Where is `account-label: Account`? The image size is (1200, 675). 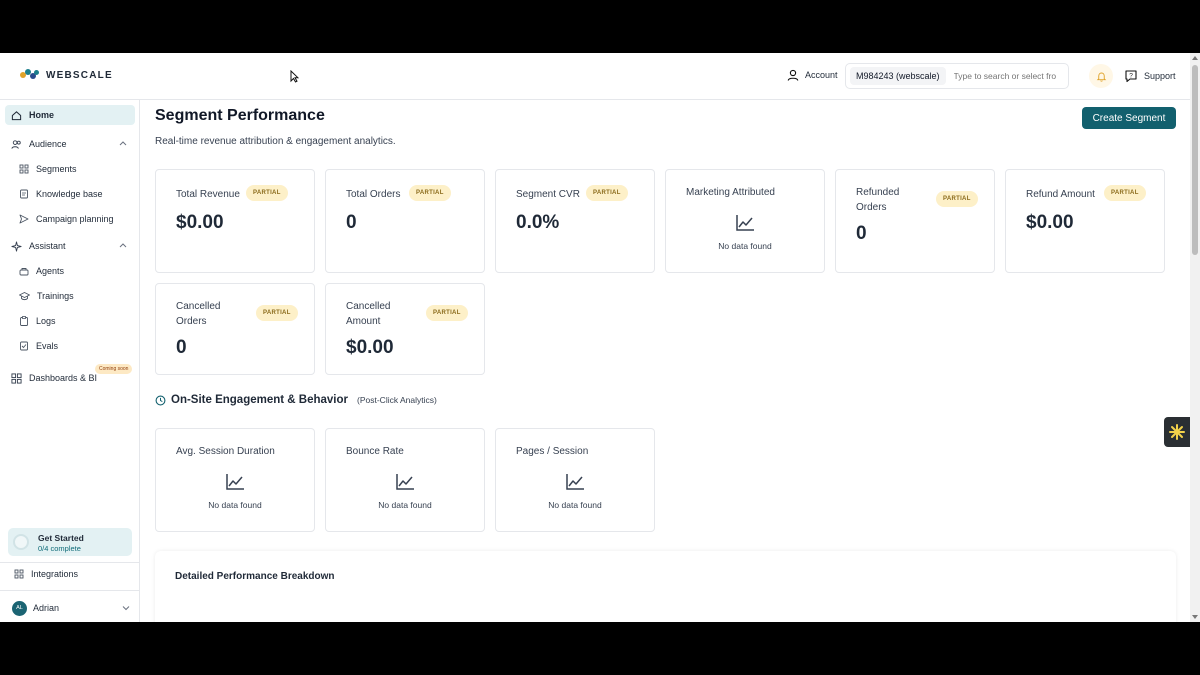 account-label: Account is located at coordinates (821, 75).